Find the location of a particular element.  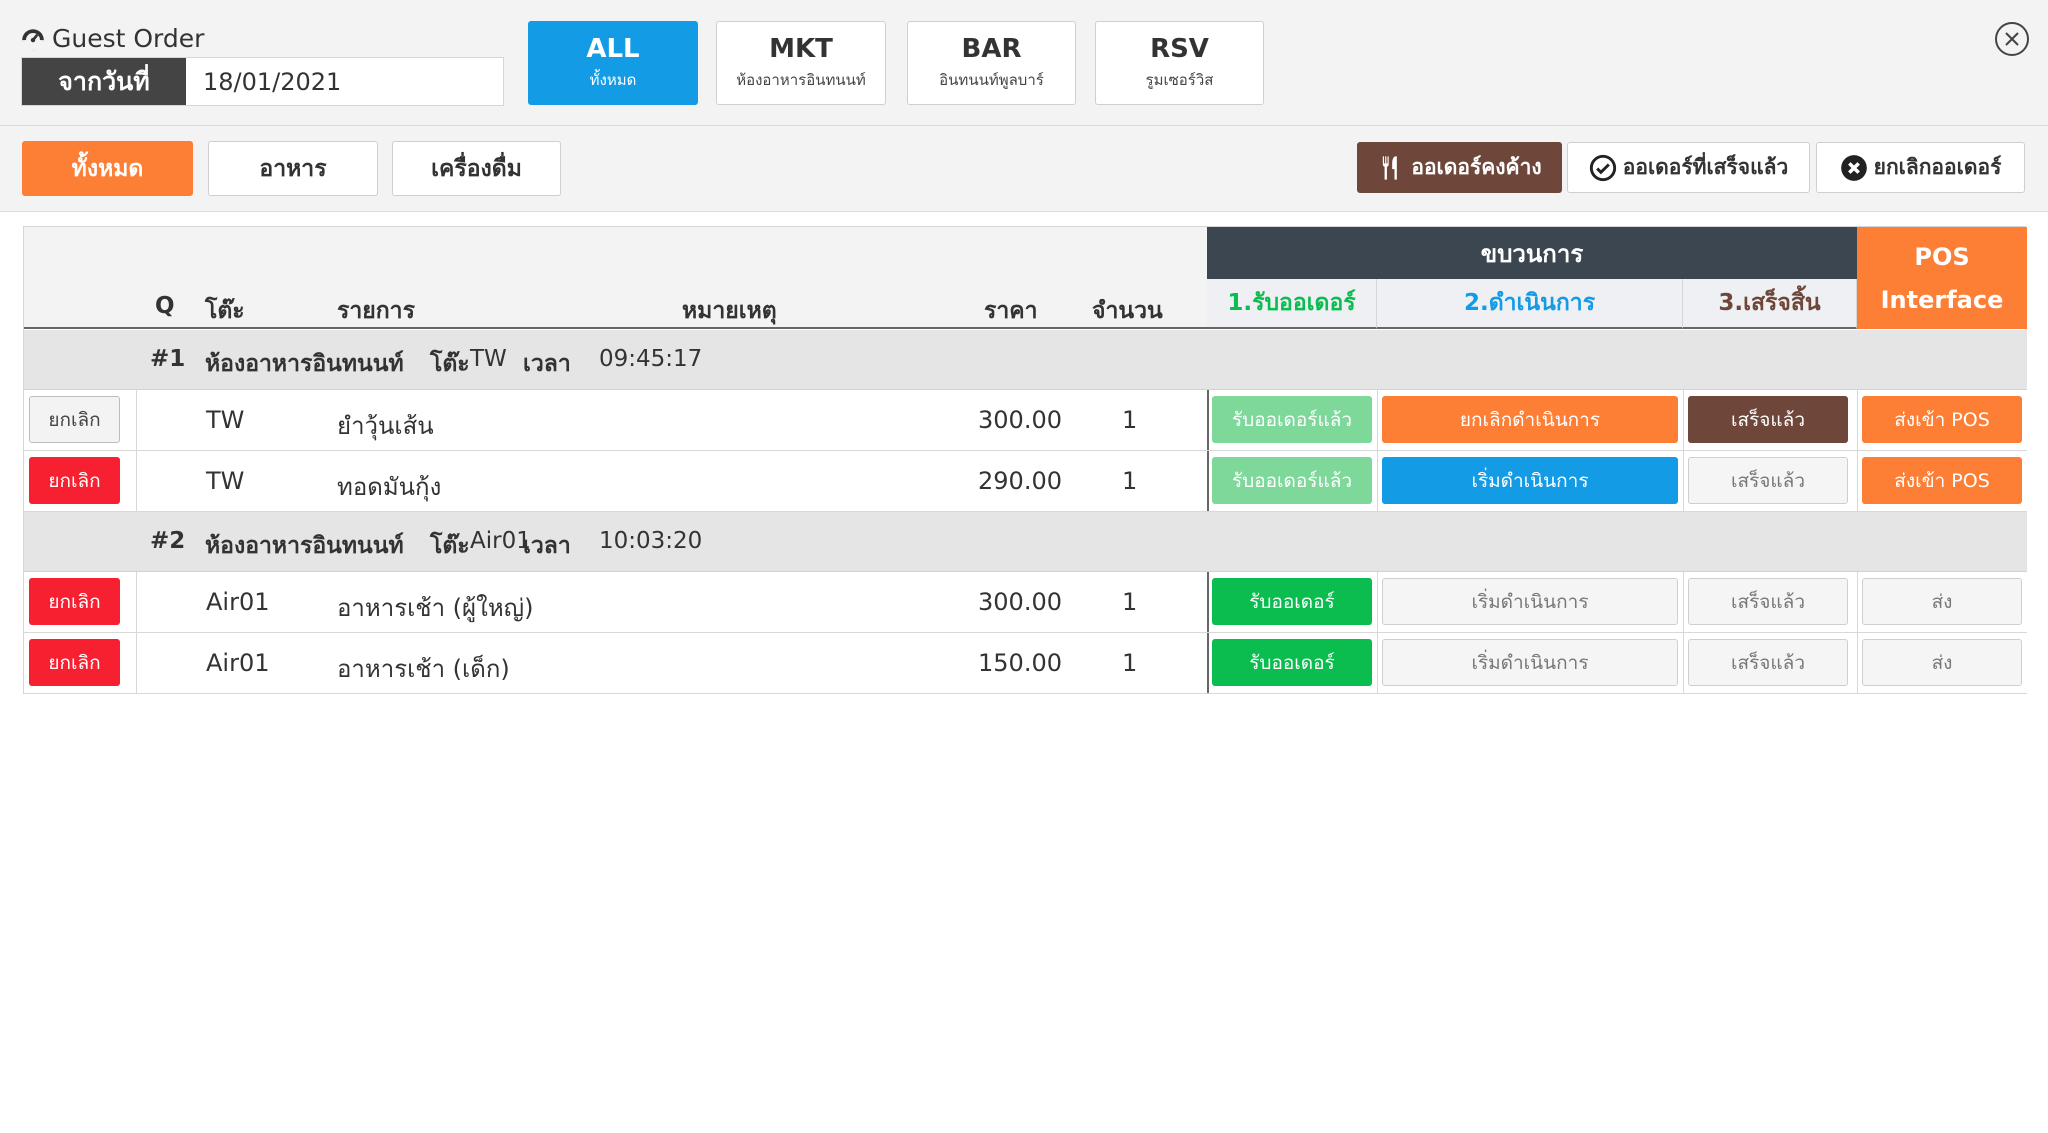

close-icon is located at coordinates (2012, 39).